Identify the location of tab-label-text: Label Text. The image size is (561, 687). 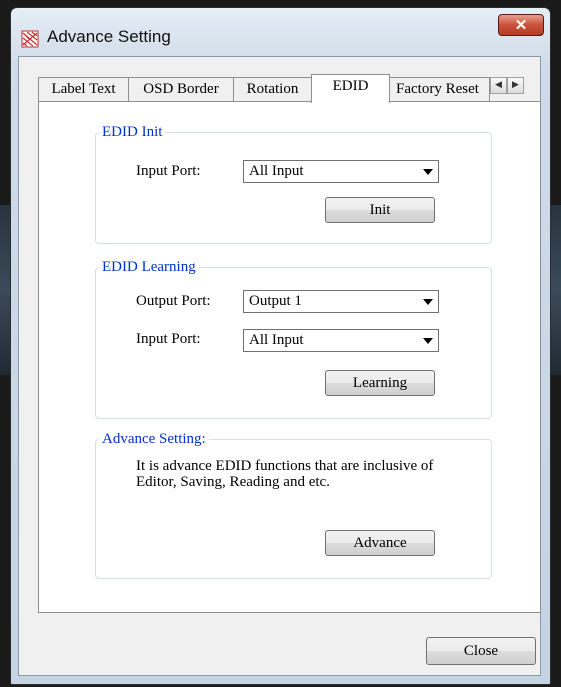
(83, 89).